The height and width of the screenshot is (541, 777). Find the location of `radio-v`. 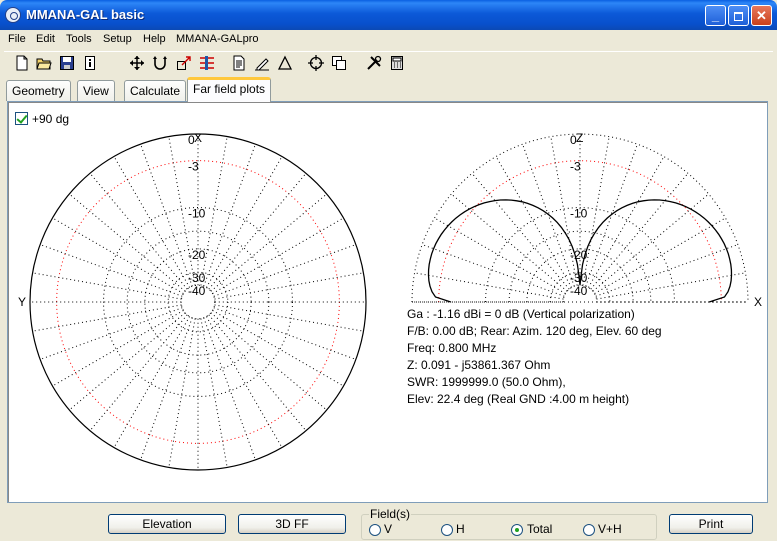

radio-v is located at coordinates (375, 530).